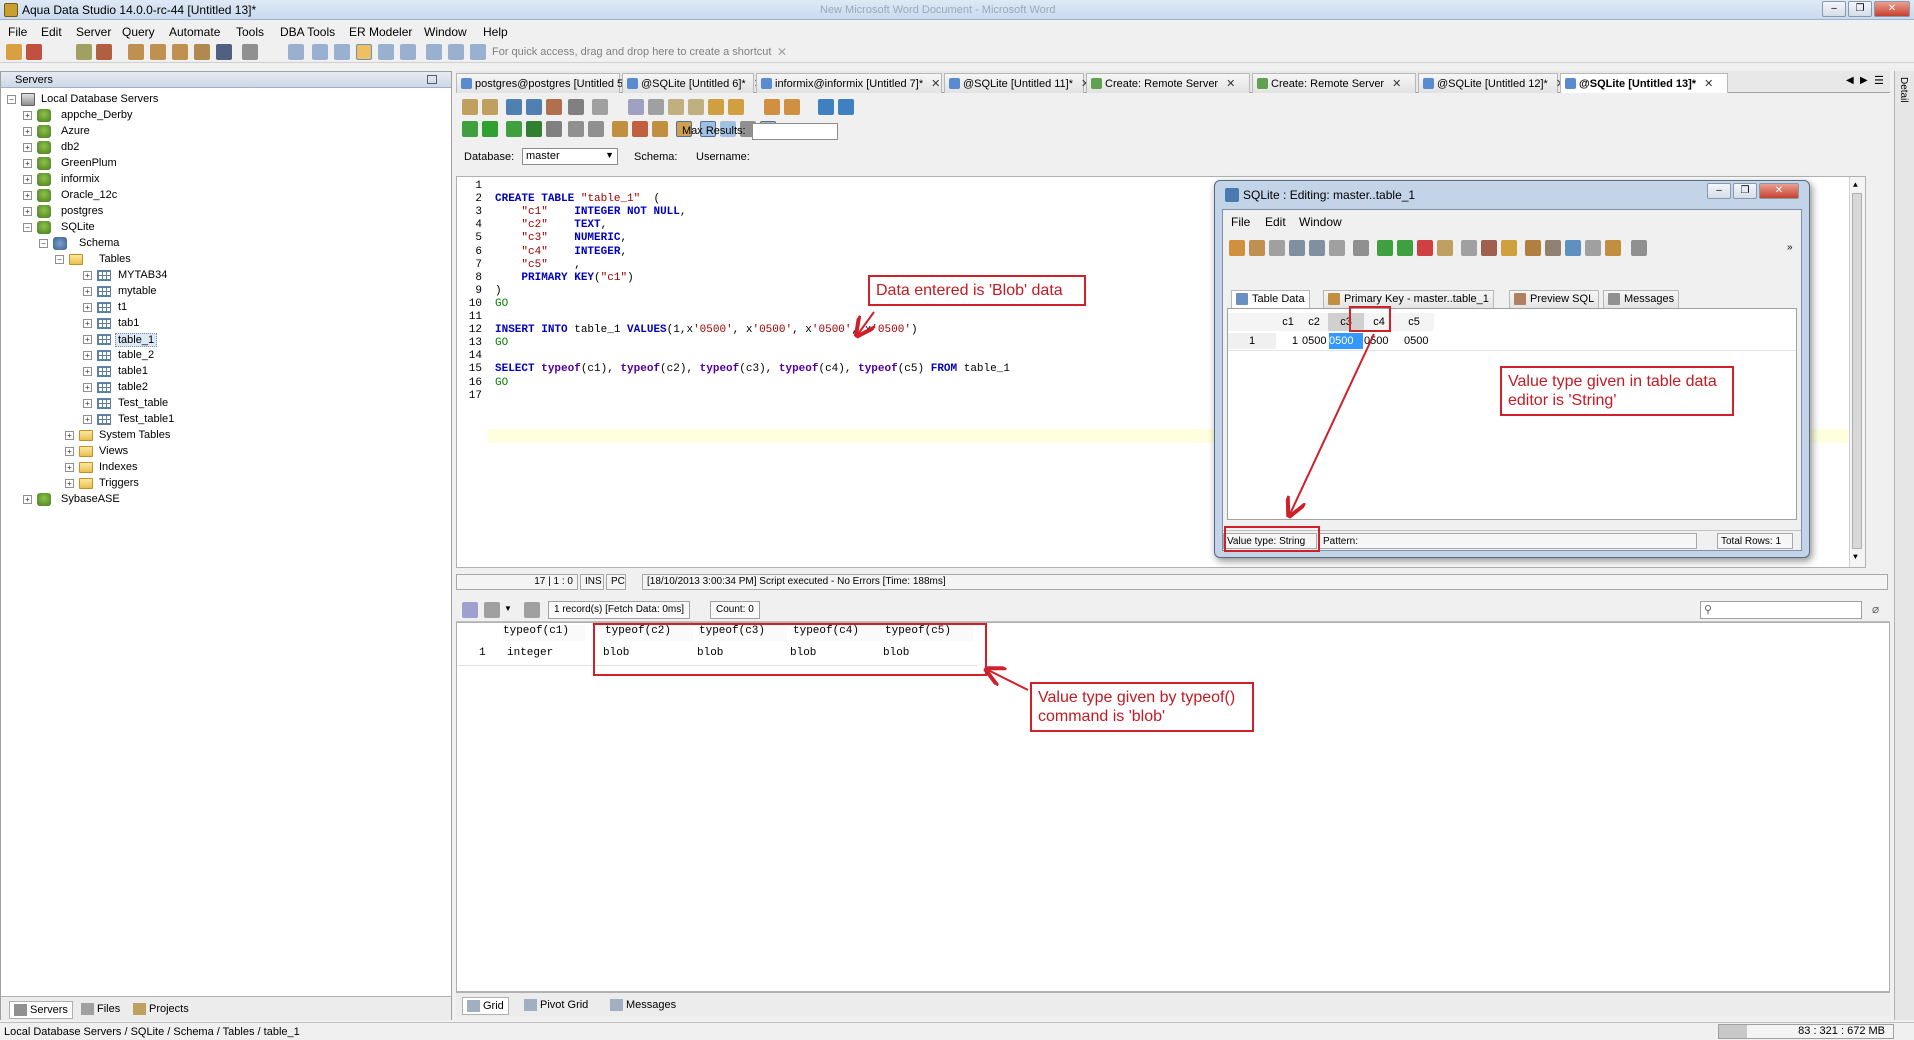 This screenshot has height=1040, width=1914. I want to click on auto-format-icon, so click(792, 107).